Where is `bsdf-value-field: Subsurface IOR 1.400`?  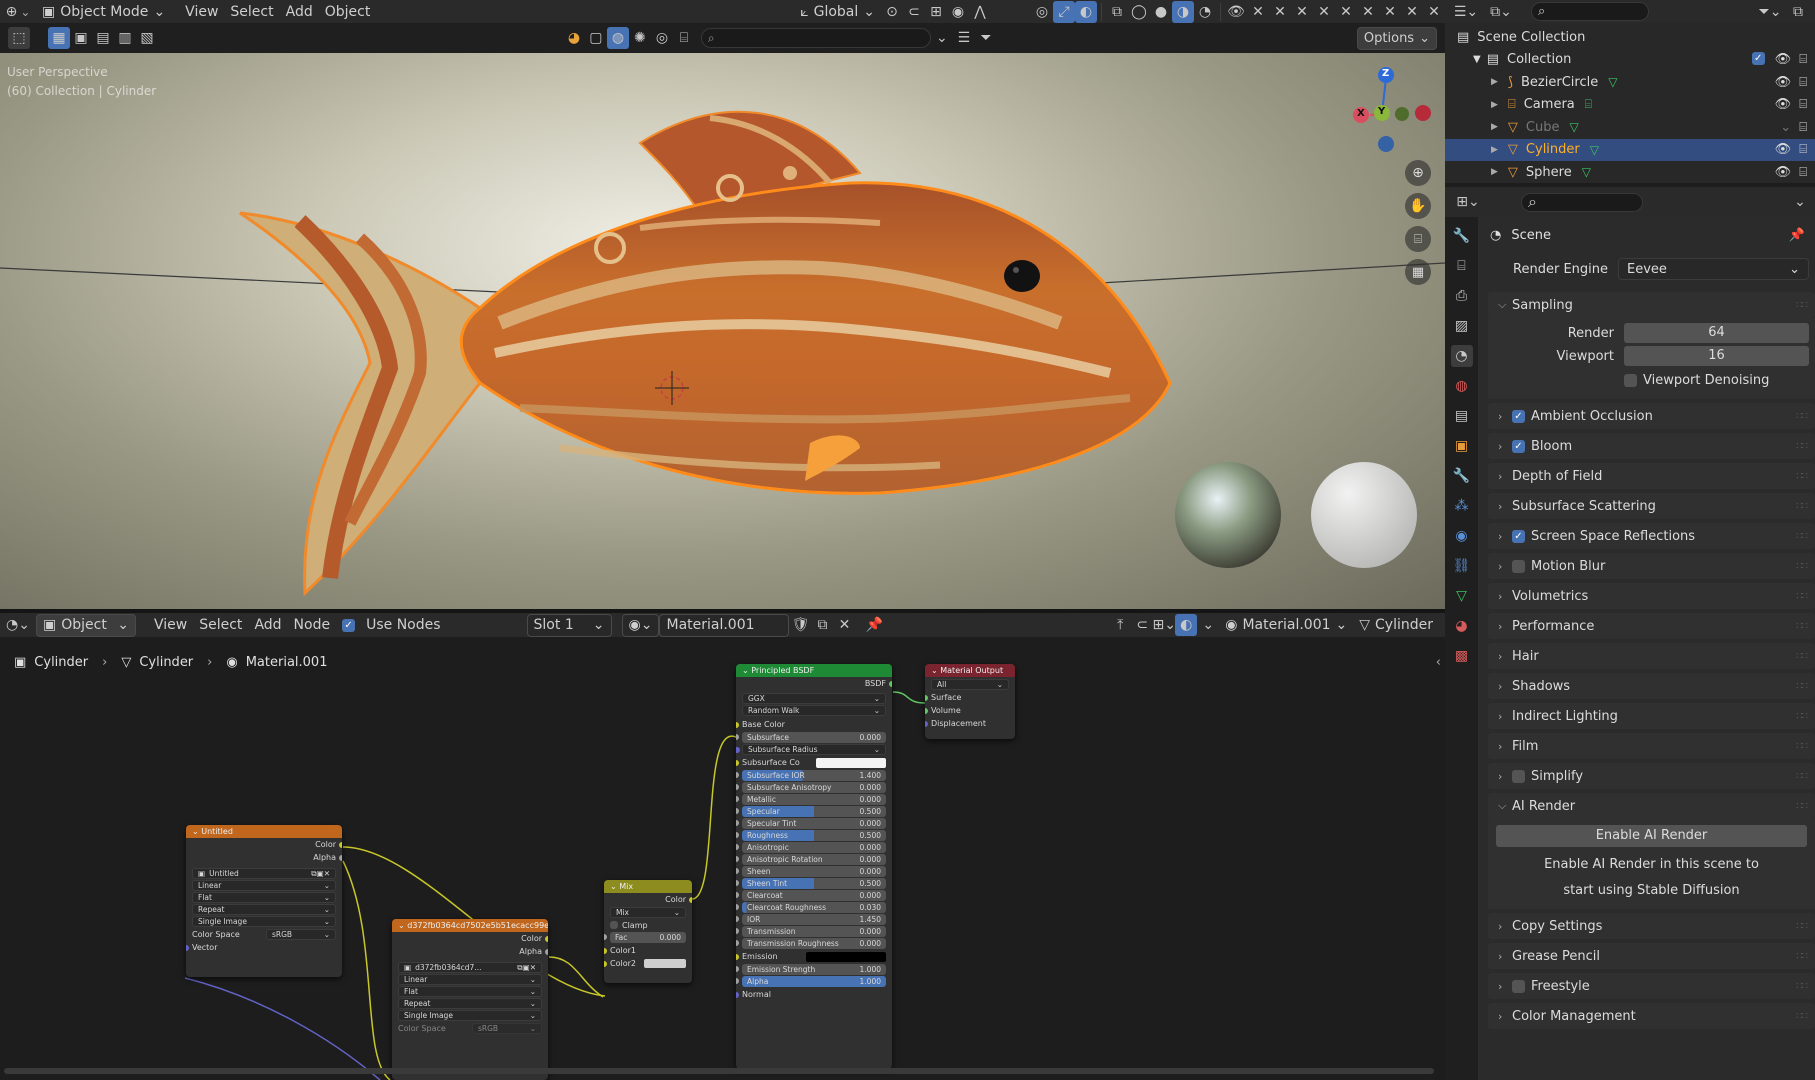
bsdf-value-field: Subsurface IOR 1.400 is located at coordinates (811, 775).